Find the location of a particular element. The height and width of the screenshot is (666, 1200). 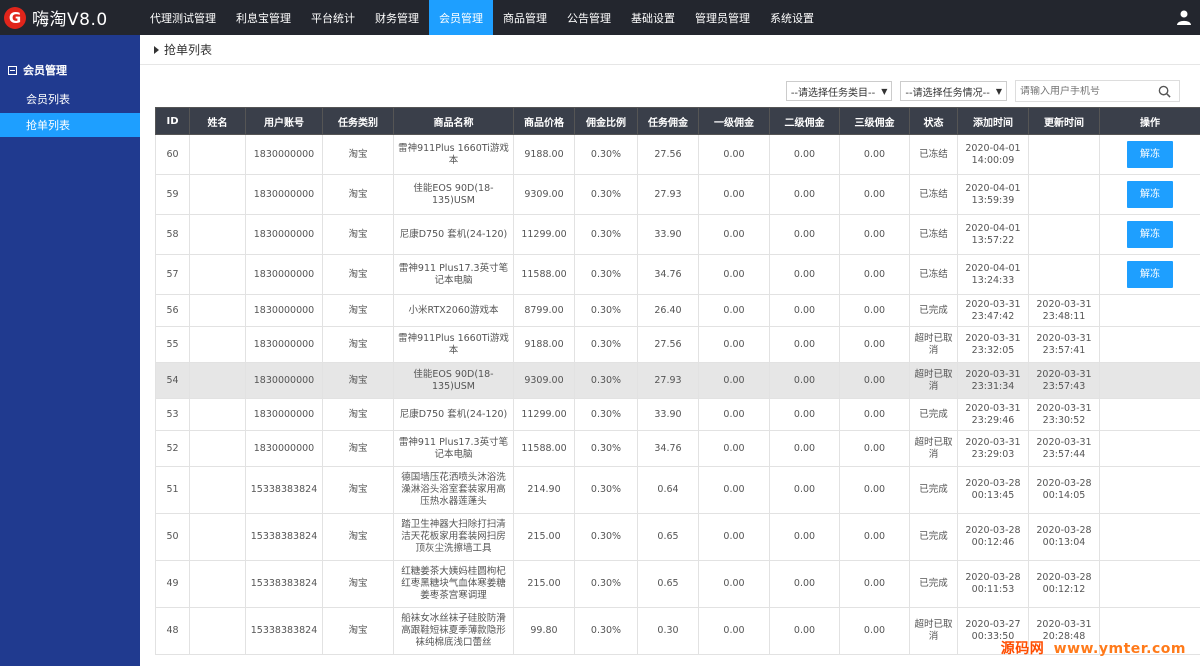

column-header: 一级佣金 is located at coordinates (734, 121).